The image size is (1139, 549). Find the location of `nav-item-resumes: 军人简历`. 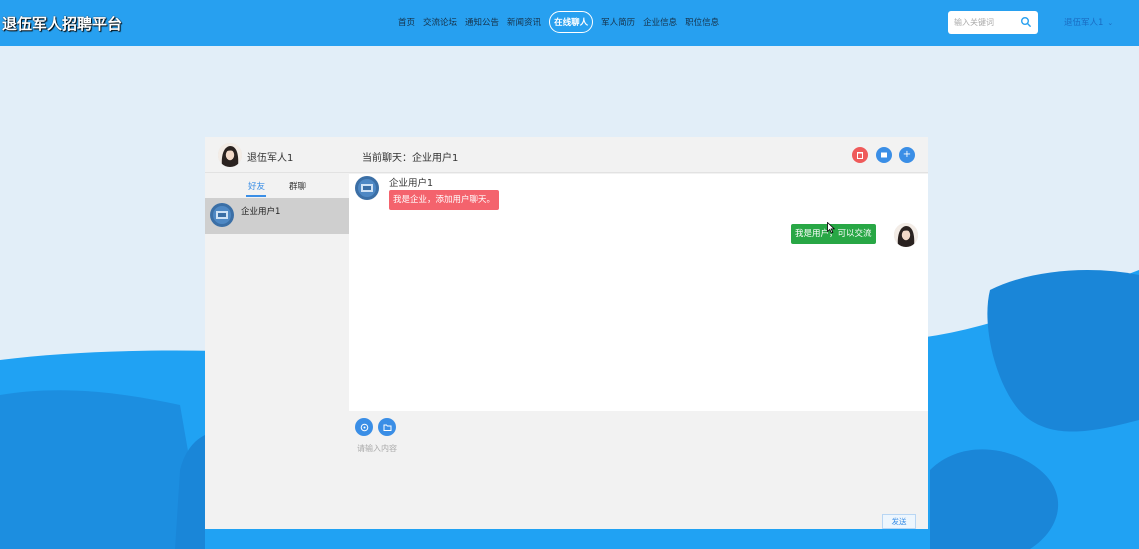

nav-item-resumes: 军人简历 is located at coordinates (618, 22).